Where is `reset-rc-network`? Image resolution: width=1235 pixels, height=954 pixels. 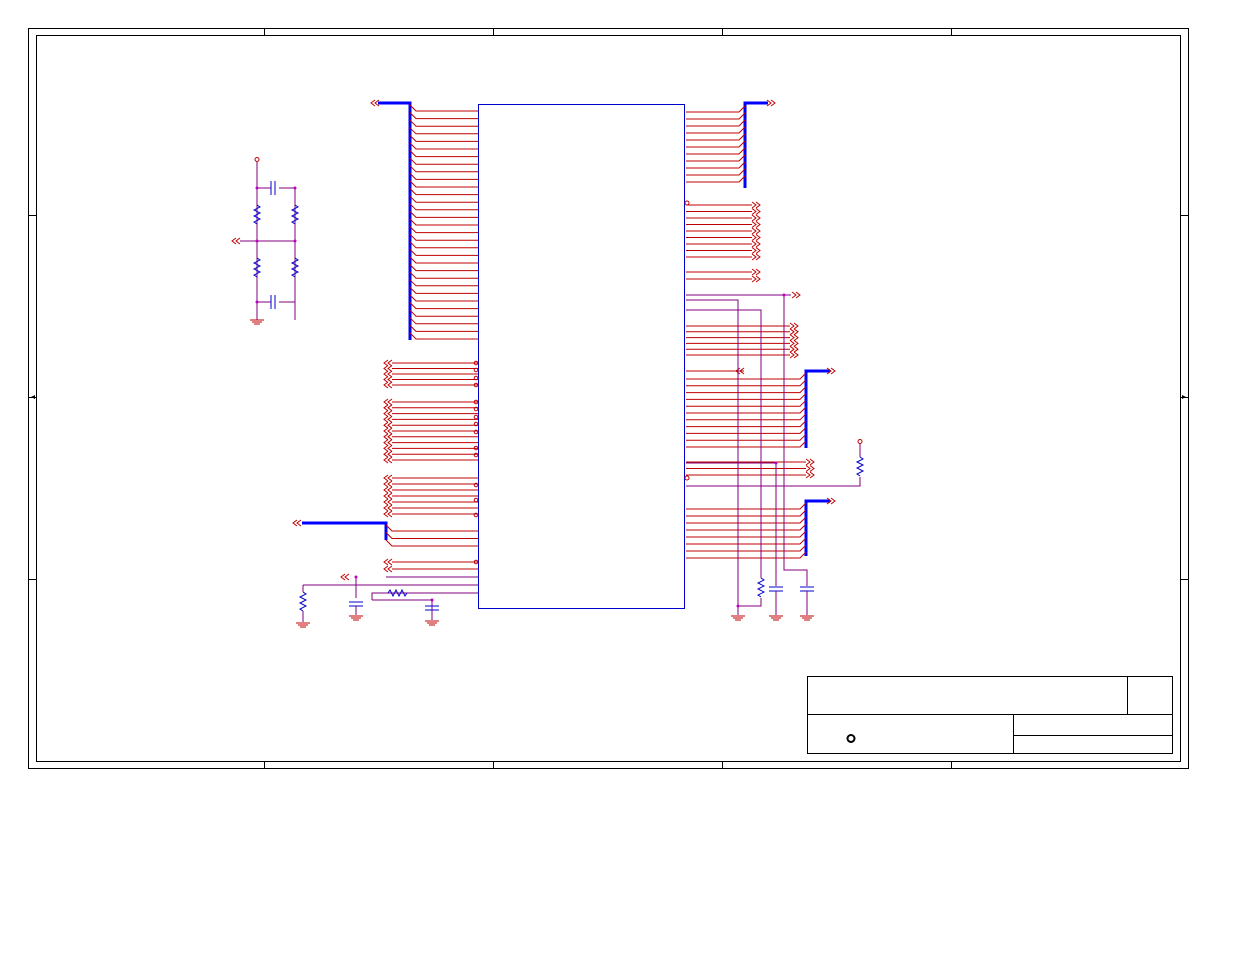 reset-rc-network is located at coordinates (387, 600).